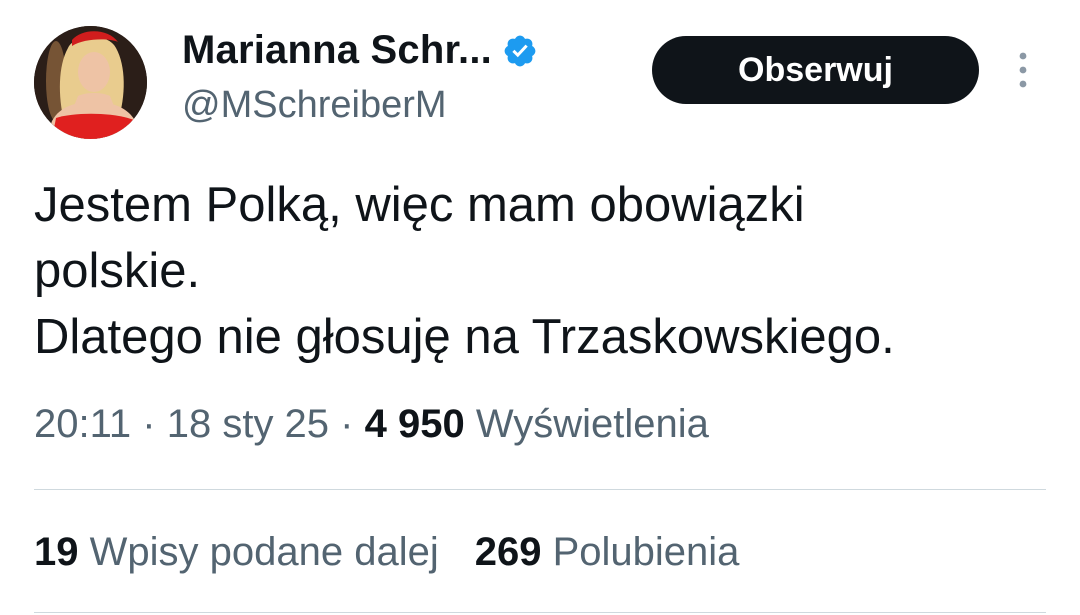 This screenshot has height=615, width=1080. I want to click on more-vertical-icon, so click(1023, 70).